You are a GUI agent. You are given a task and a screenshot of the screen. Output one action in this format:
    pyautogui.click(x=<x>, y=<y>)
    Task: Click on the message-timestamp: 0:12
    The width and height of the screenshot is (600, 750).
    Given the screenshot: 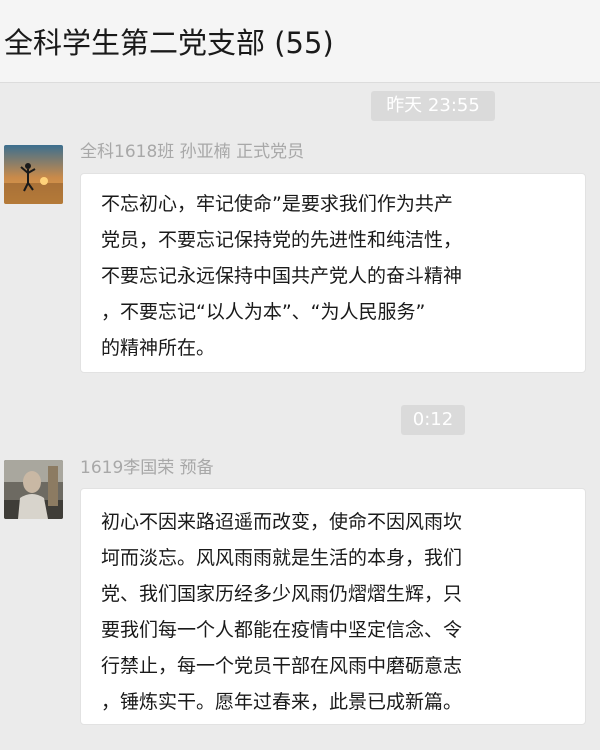 What is the action you would take?
    pyautogui.click(x=433, y=420)
    